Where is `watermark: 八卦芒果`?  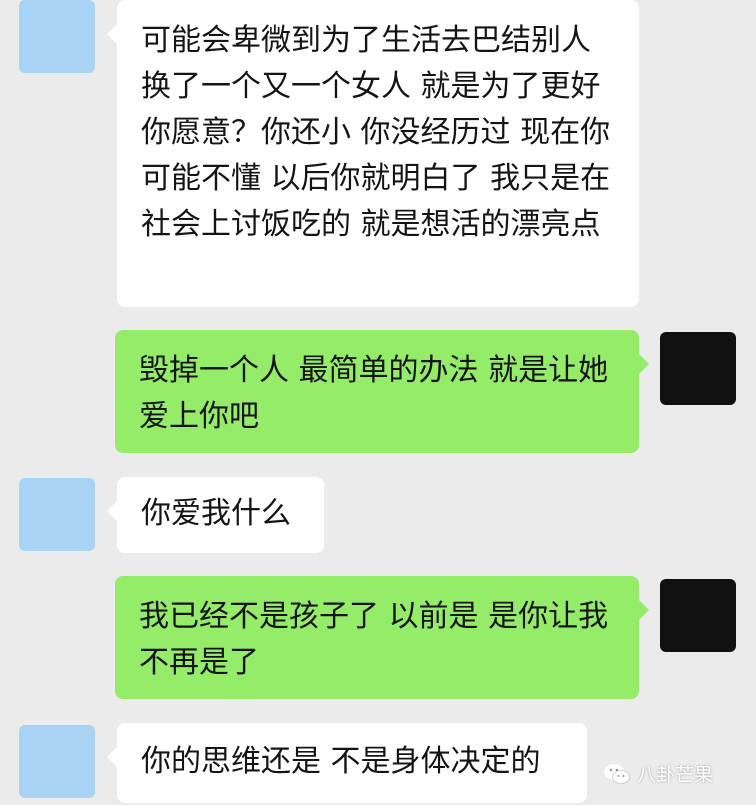 watermark: 八卦芒果 is located at coordinates (658, 773).